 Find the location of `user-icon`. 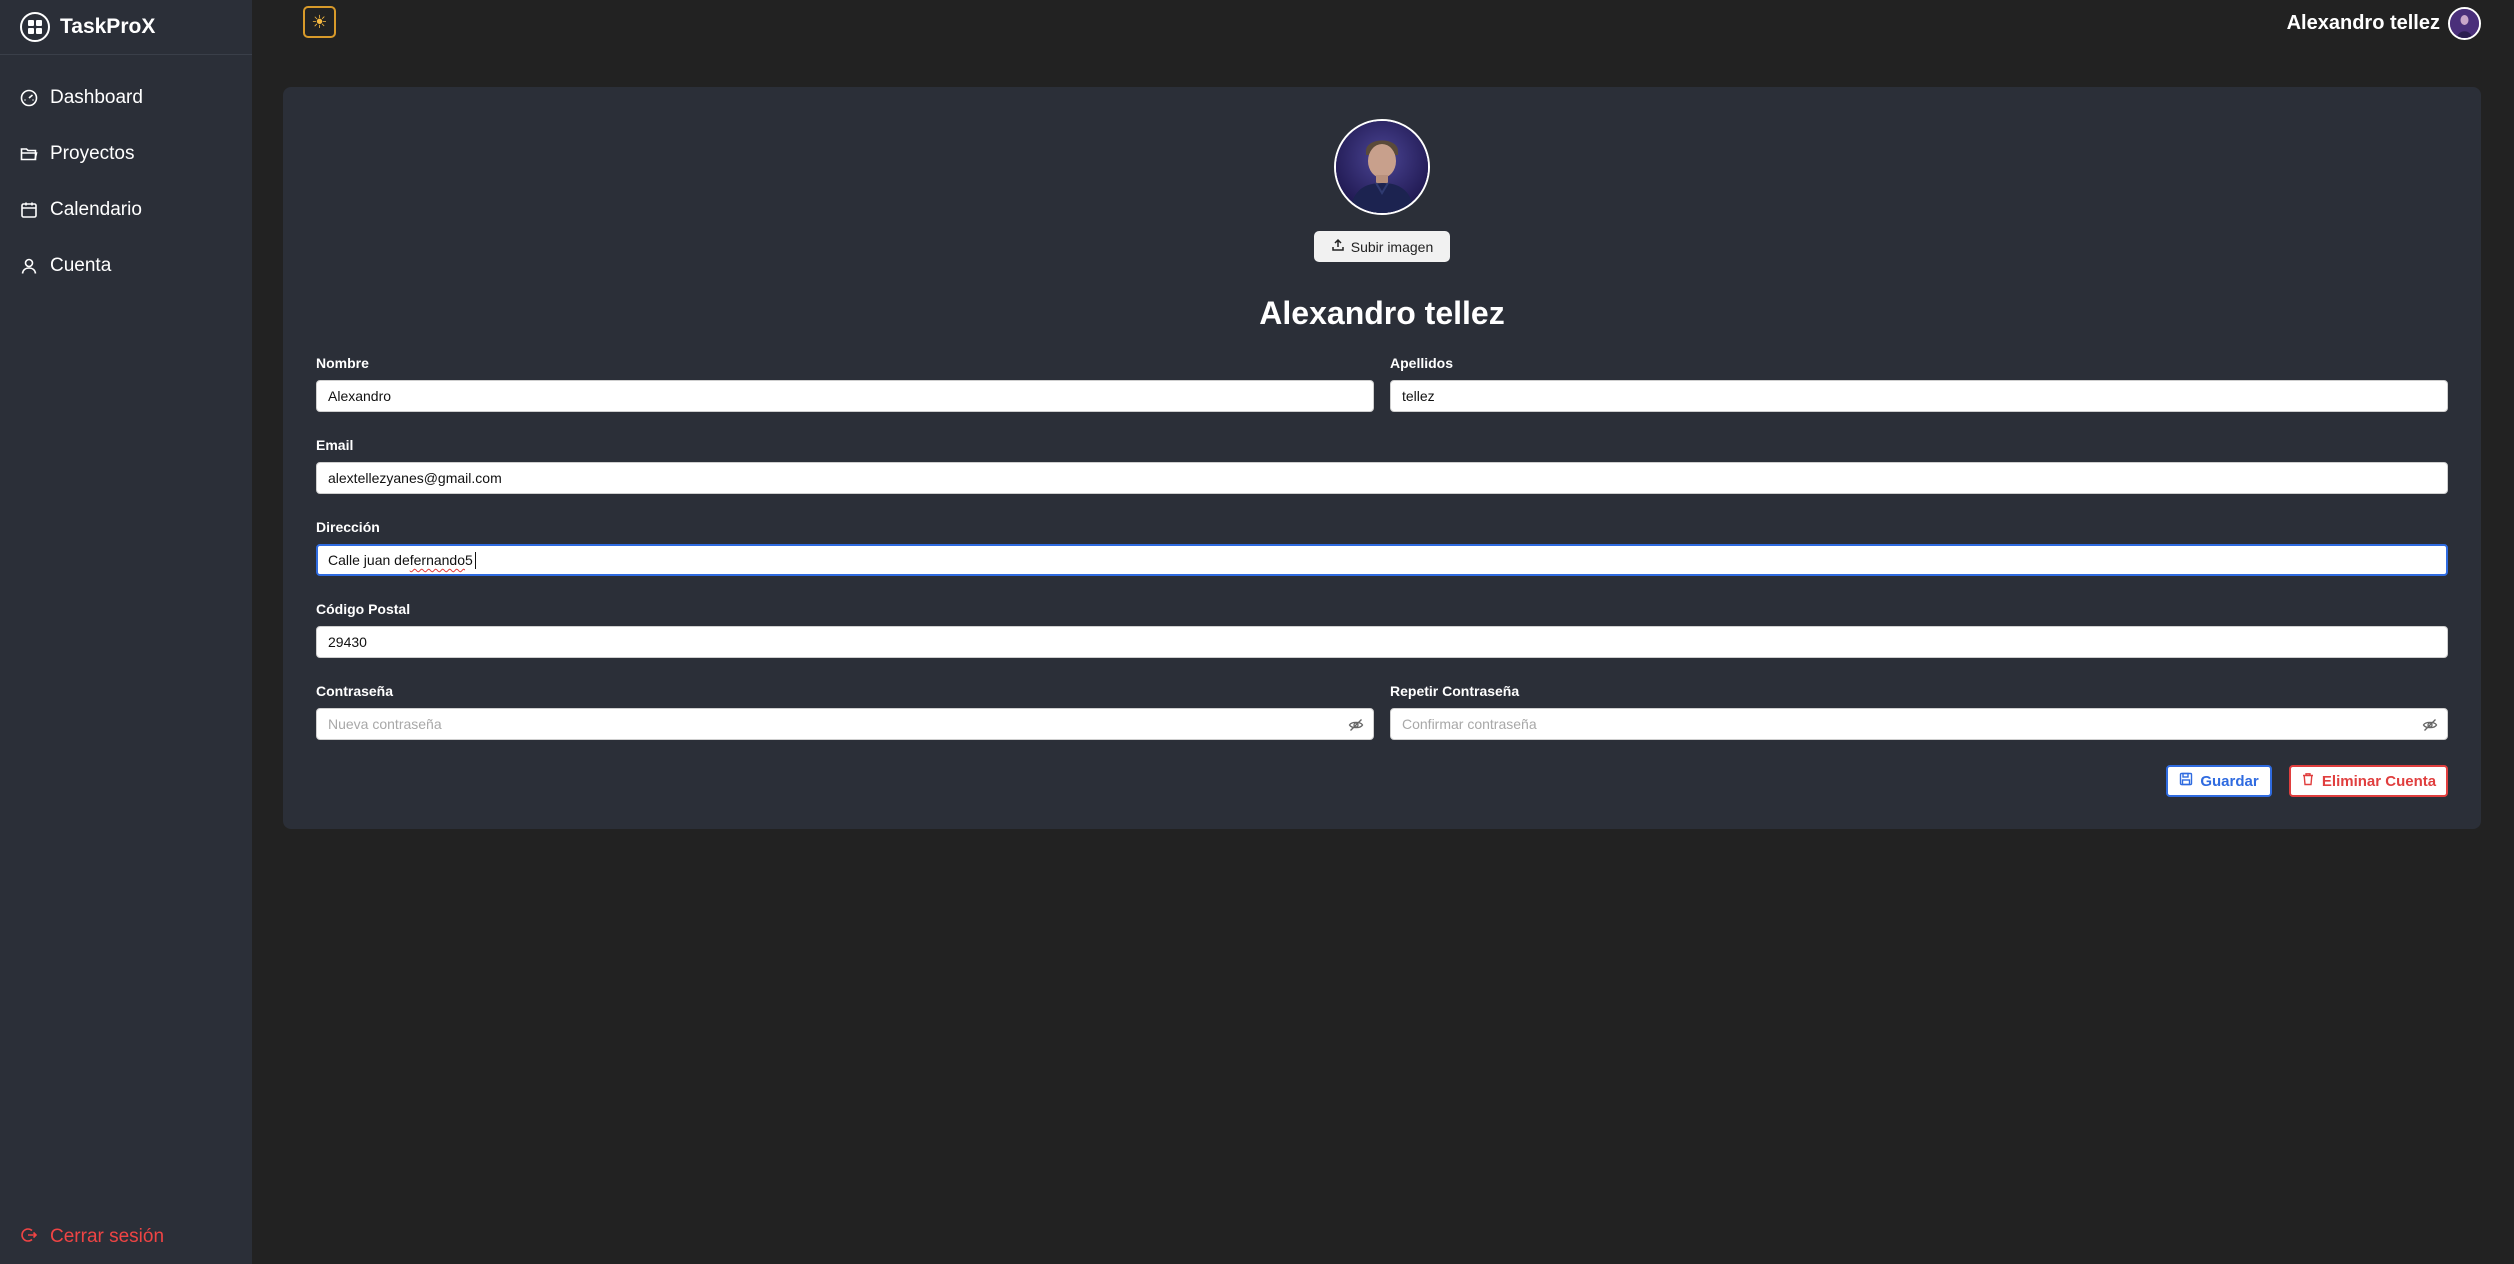

user-icon is located at coordinates (29, 266).